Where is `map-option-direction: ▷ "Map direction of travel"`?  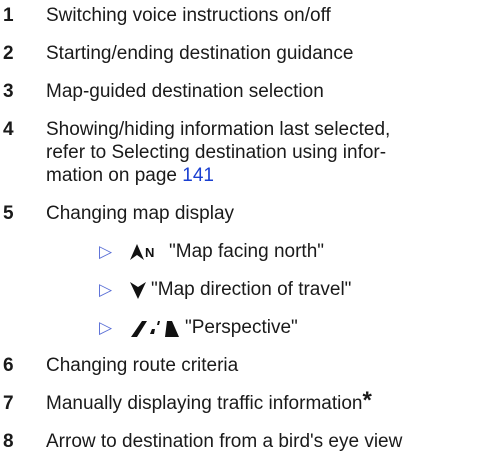 map-option-direction: ▷ "Map direction of travel" is located at coordinates (225, 289).